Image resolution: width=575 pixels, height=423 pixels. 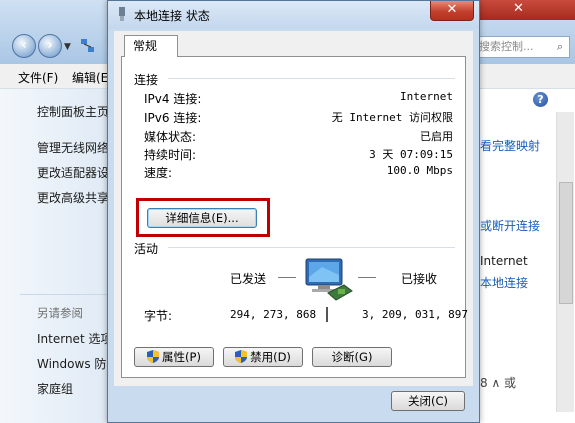 I want to click on network-activity-icon, so click(x=329, y=279).